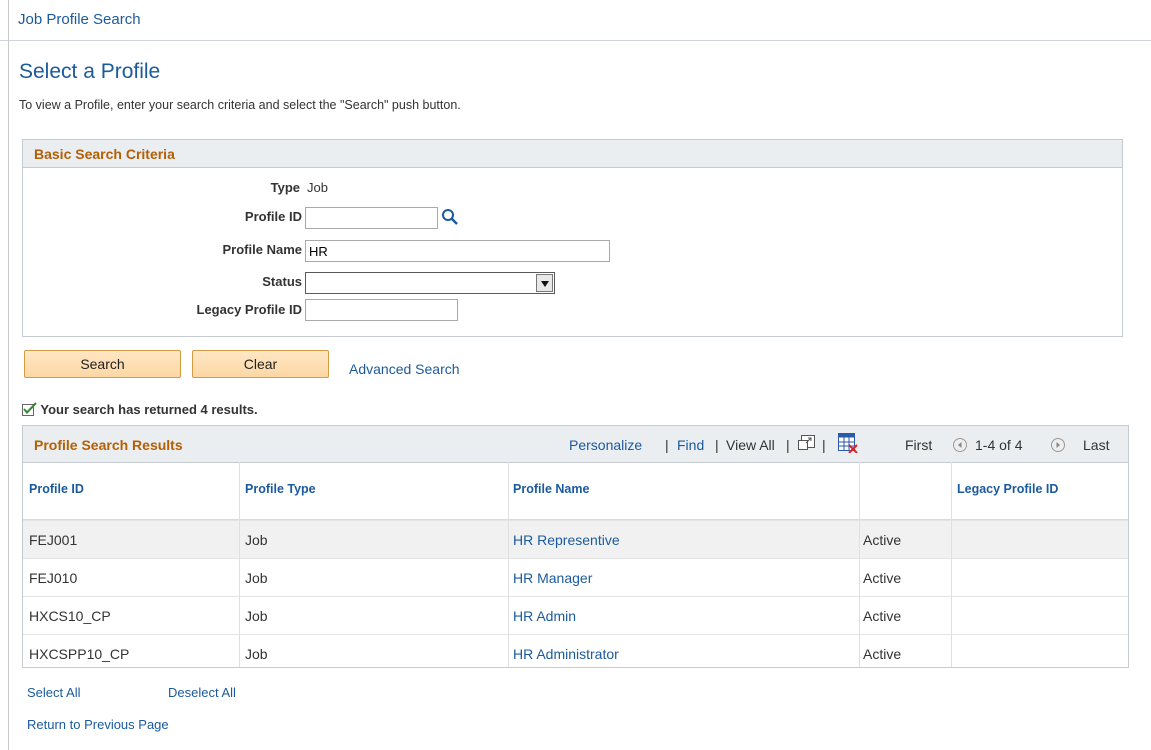 This screenshot has height=750, width=1151. I want to click on deselect-all-link: Deselect All, so click(202, 692).